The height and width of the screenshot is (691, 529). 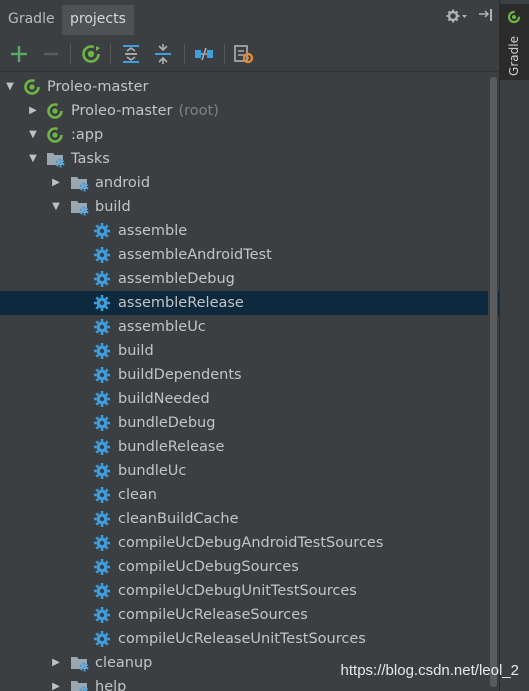 I want to click on hide-panel-icon, so click(x=486, y=18).